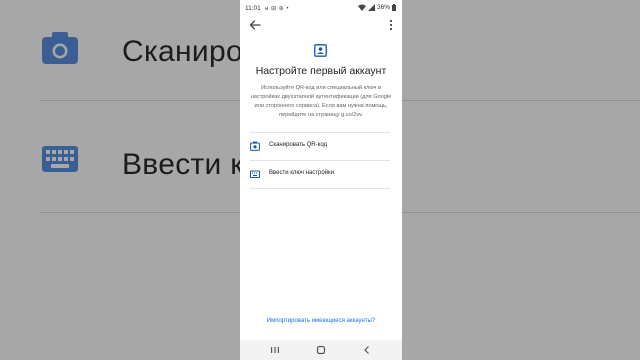  What do you see at coordinates (367, 350) in the screenshot?
I see `nav-back-icon` at bounding box center [367, 350].